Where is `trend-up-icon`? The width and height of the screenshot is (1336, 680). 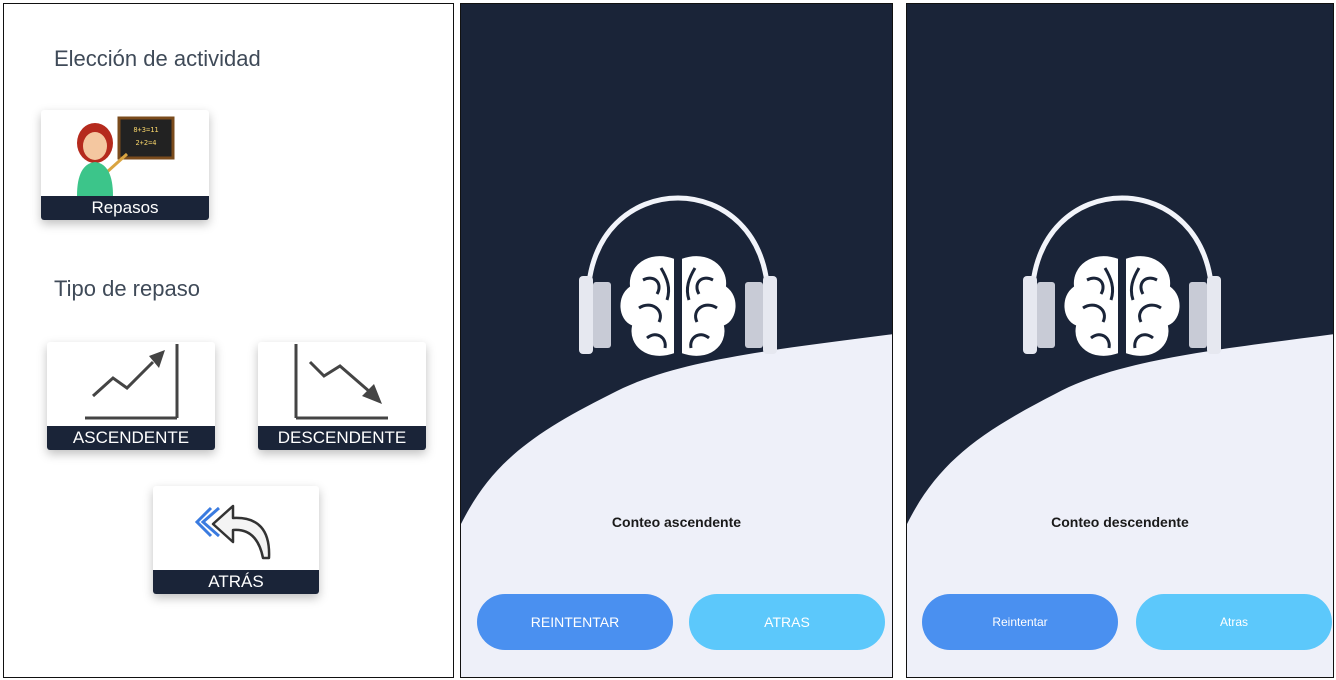
trend-up-icon is located at coordinates (132, 382).